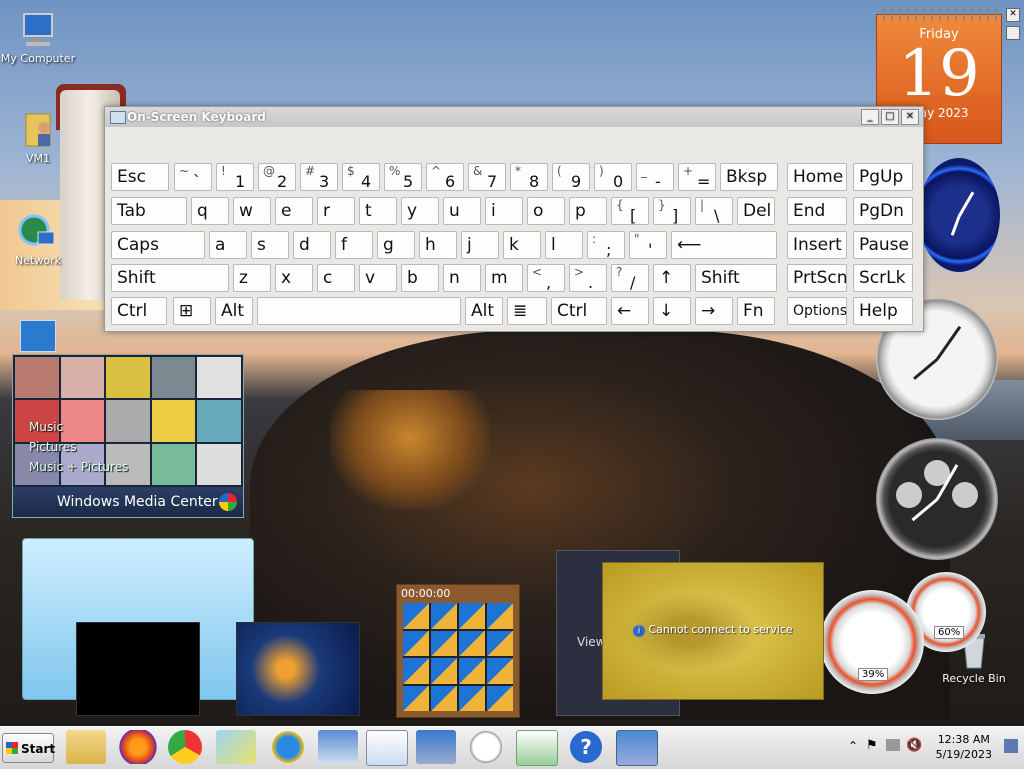 Image resolution: width=1024 pixels, height=769 pixels. What do you see at coordinates (964, 747) in the screenshot?
I see `taskbar-clock: 12:38 AM 5/19/2023` at bounding box center [964, 747].